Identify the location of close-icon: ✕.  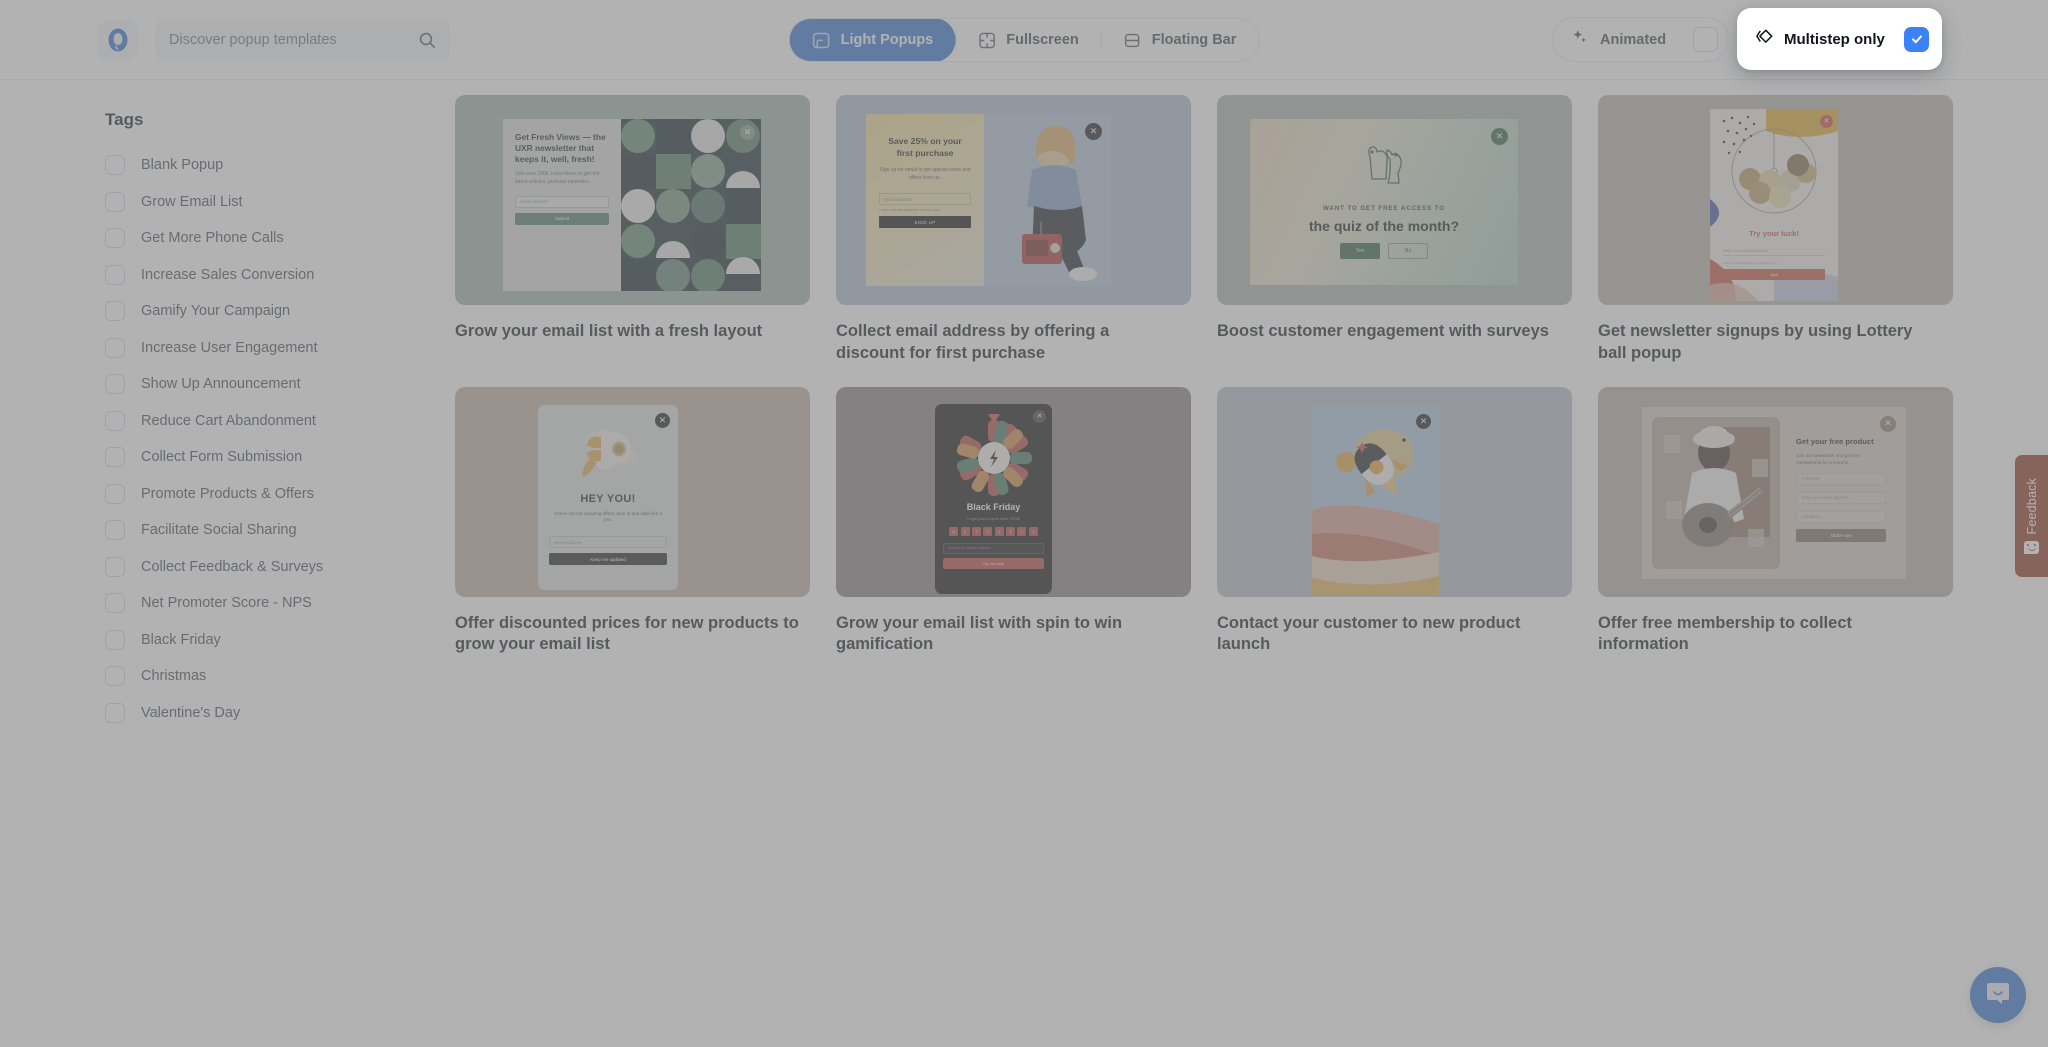
(1423, 421).